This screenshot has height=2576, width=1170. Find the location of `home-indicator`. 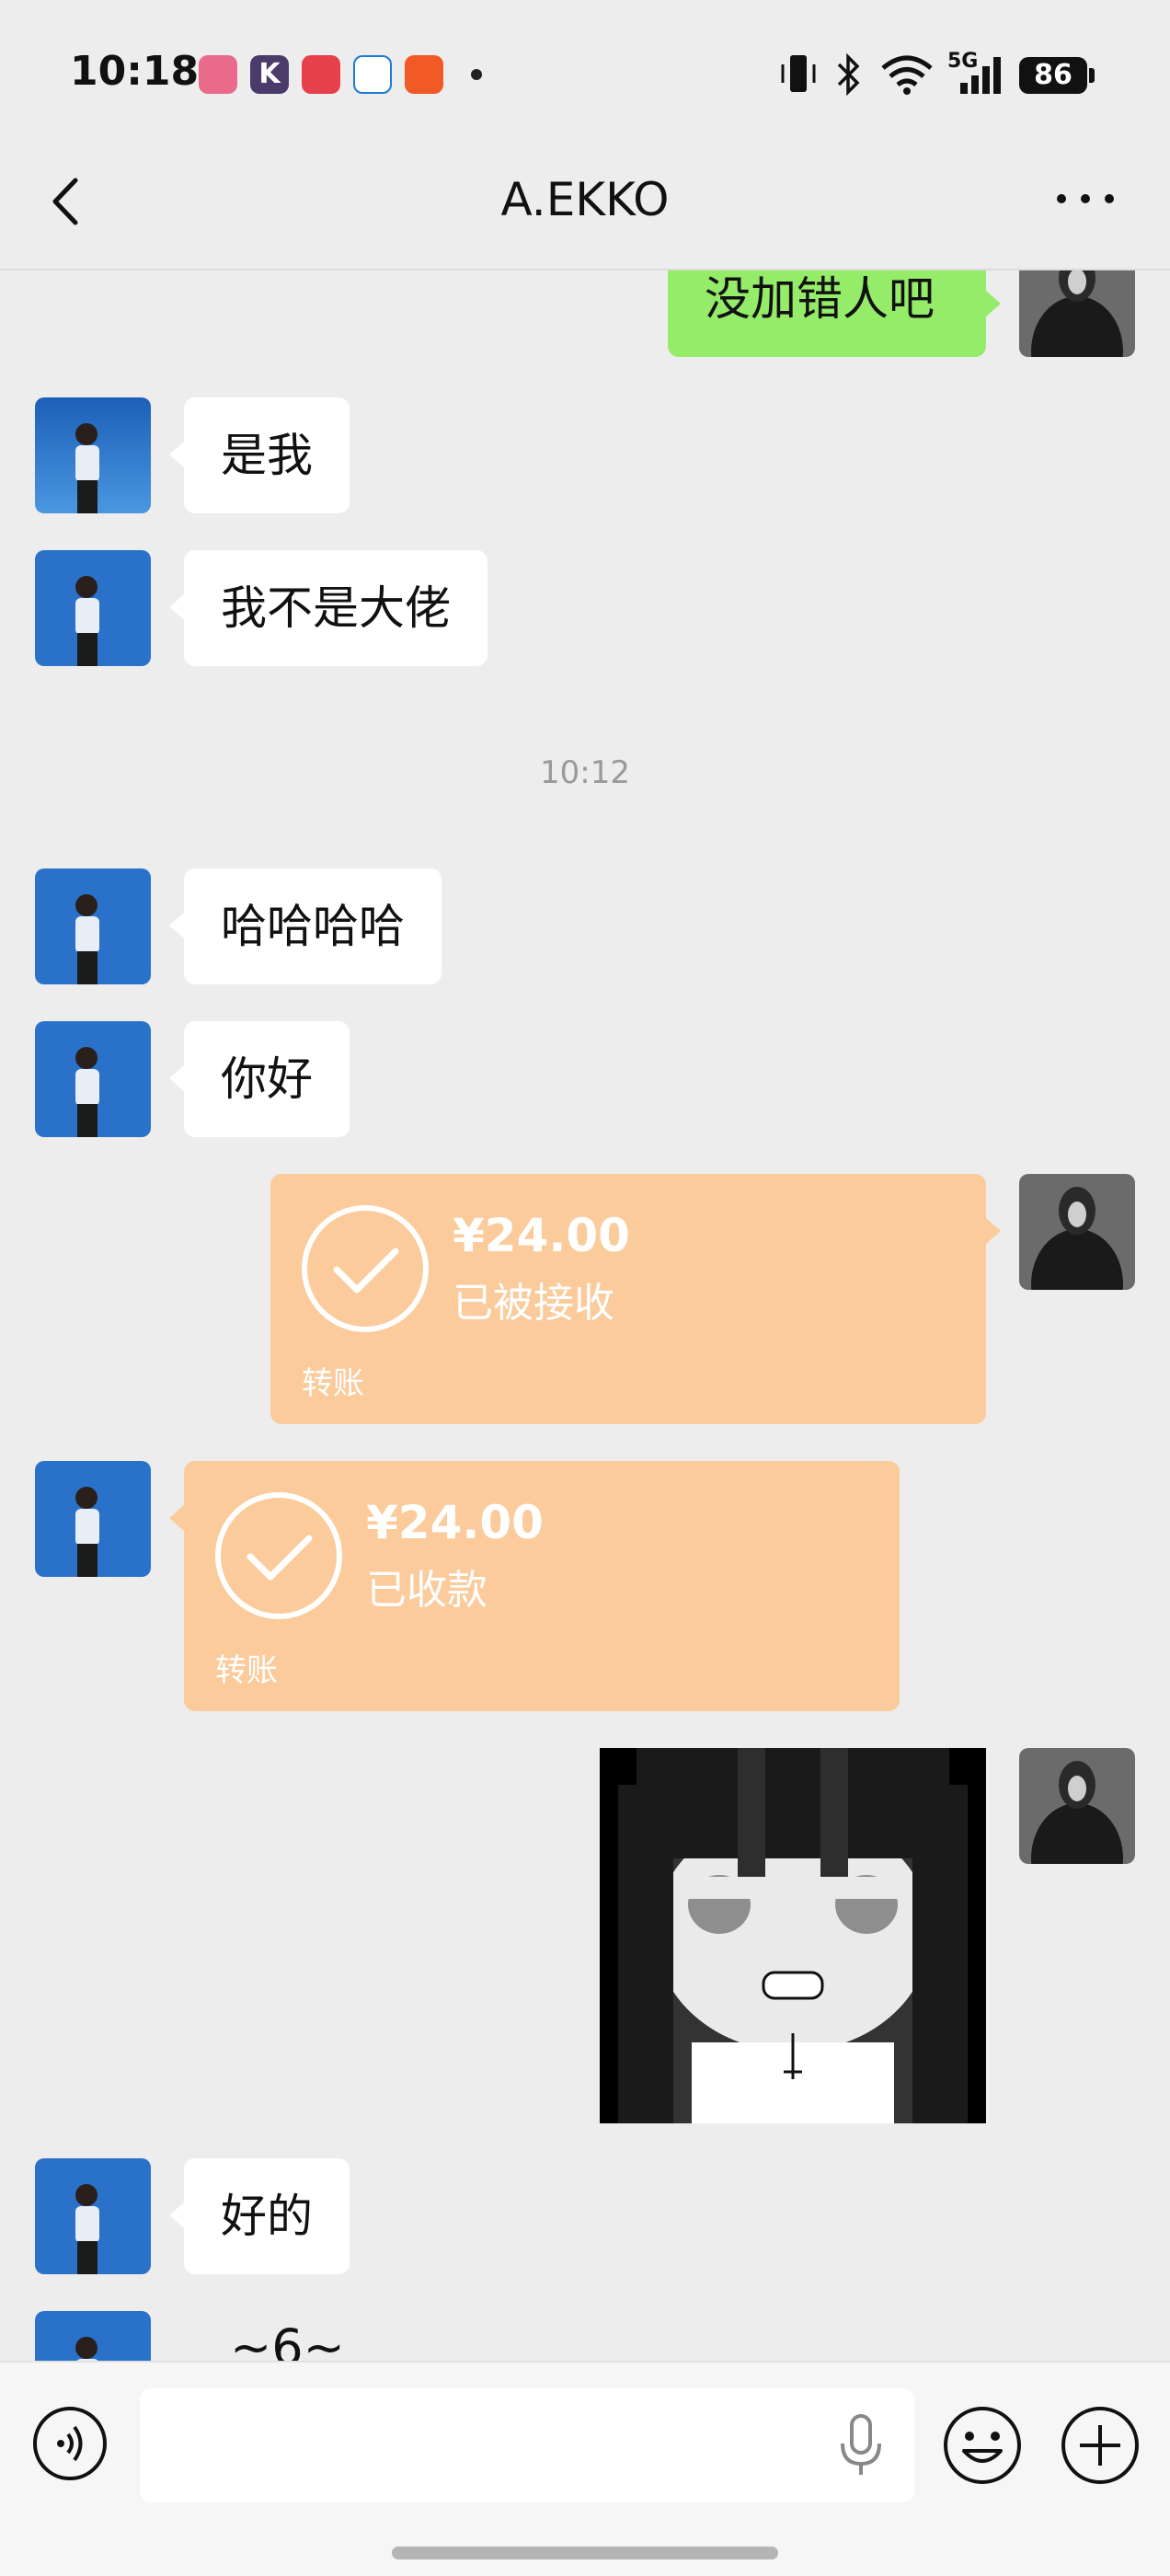

home-indicator is located at coordinates (585, 2553).